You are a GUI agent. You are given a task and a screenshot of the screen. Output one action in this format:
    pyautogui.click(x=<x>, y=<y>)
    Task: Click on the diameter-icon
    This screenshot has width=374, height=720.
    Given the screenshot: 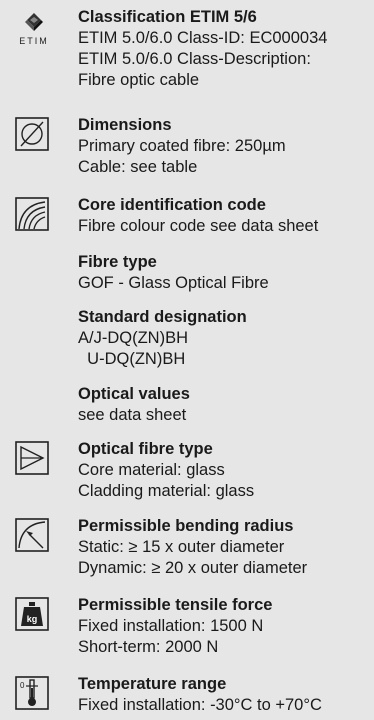 What is the action you would take?
    pyautogui.click(x=32, y=134)
    